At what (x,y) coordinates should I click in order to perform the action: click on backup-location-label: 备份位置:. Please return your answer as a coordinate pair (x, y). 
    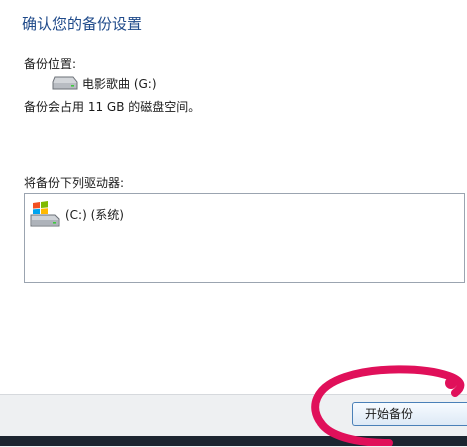
    Looking at the image, I should click on (50, 64).